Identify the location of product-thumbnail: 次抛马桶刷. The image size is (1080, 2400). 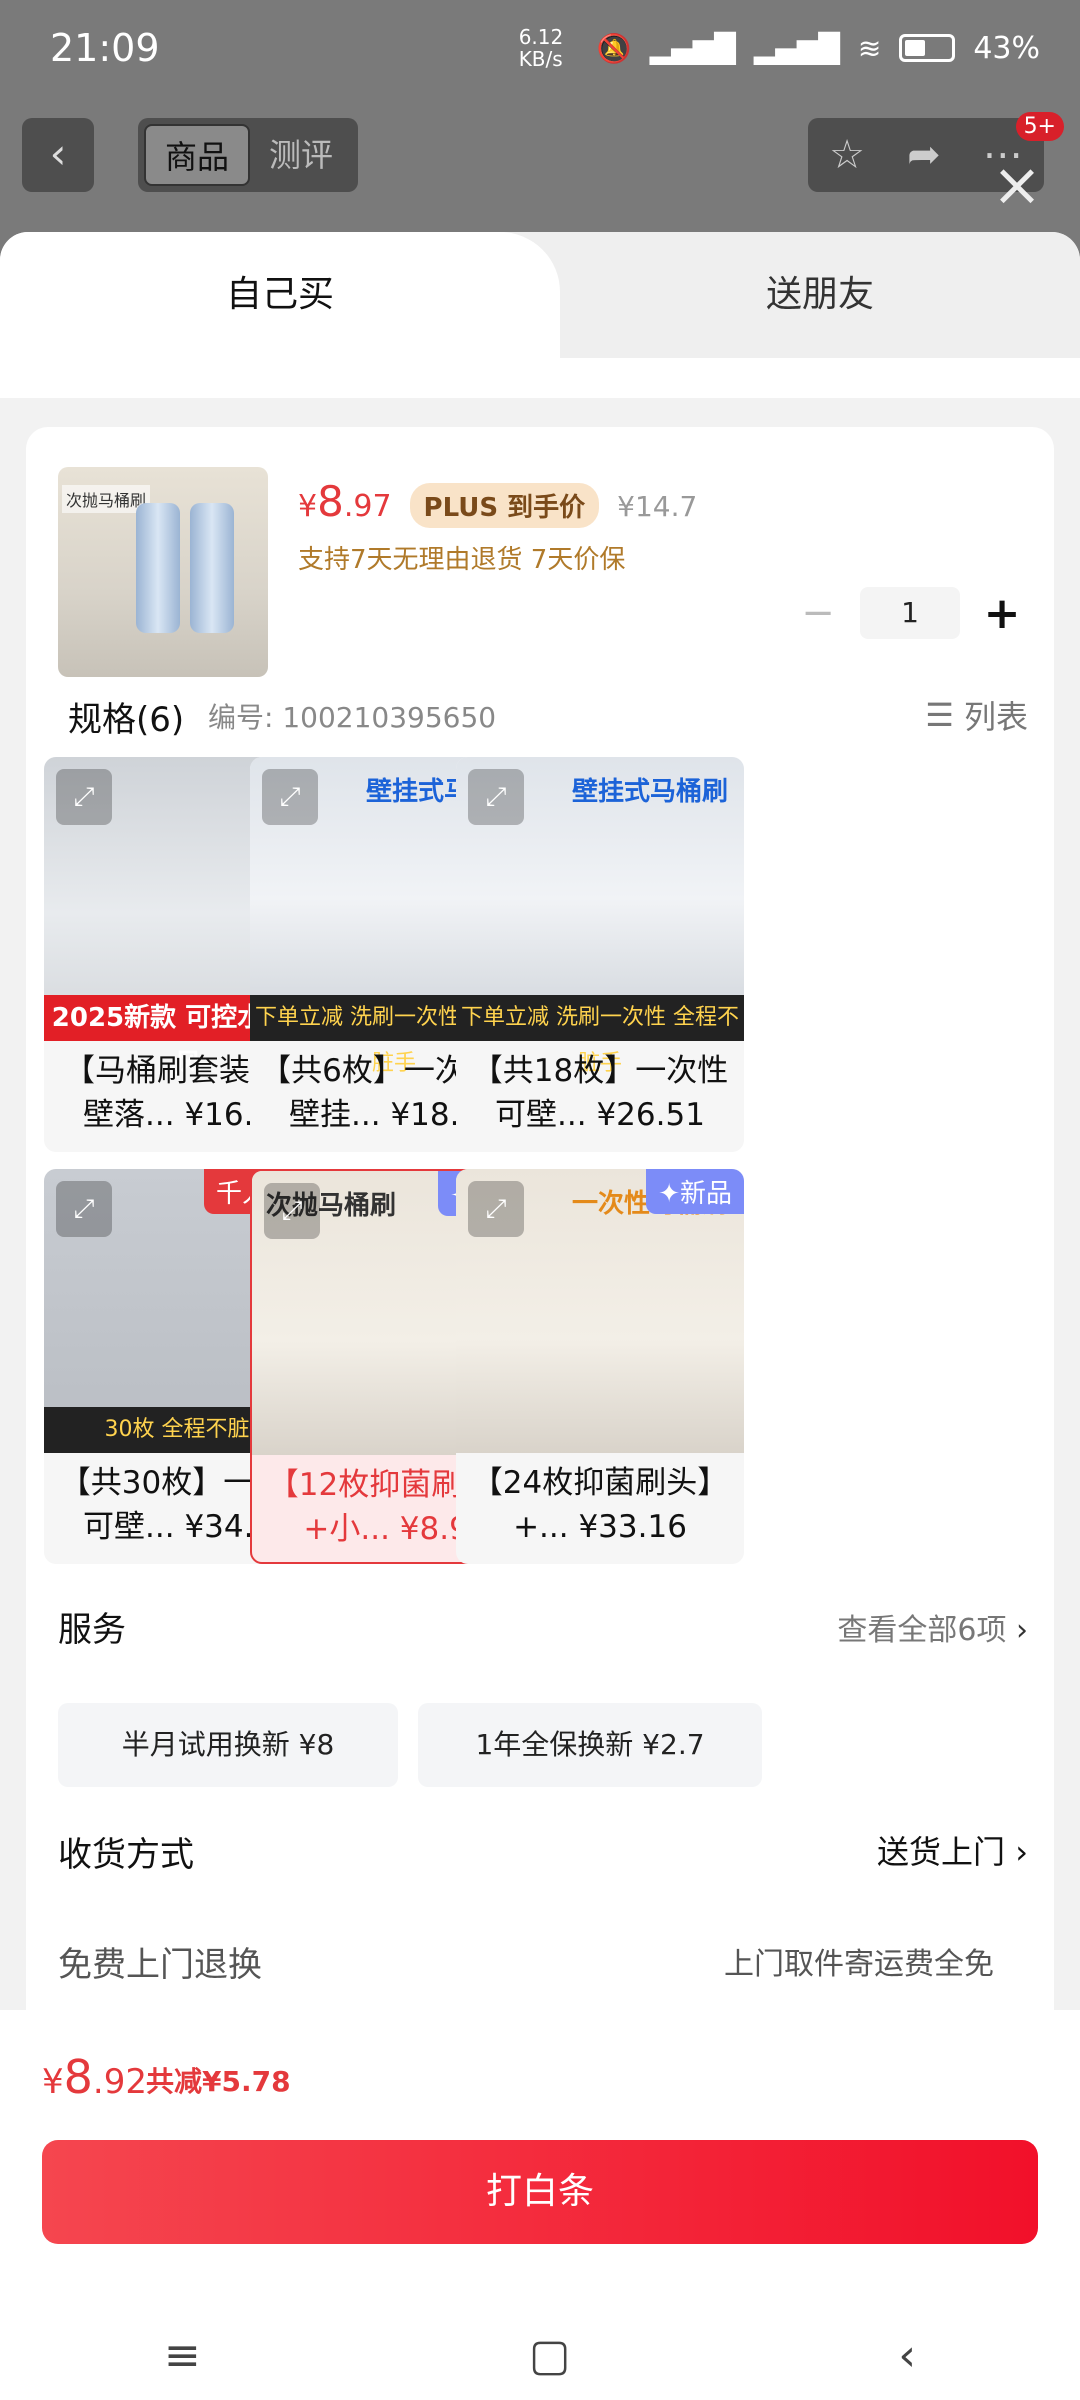
(163, 572).